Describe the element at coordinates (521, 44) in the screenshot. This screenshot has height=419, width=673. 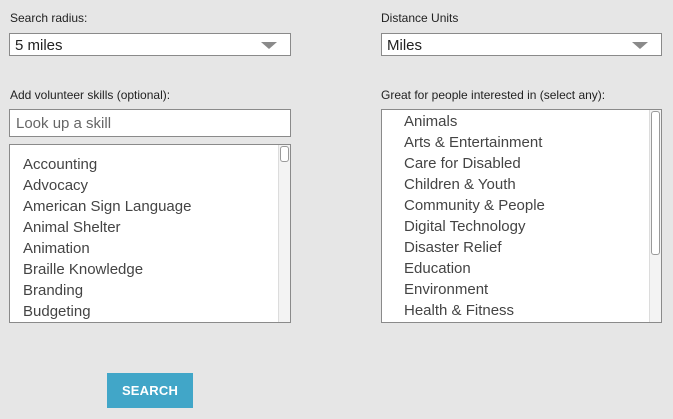
I see `distance-units-select: Miles` at that location.